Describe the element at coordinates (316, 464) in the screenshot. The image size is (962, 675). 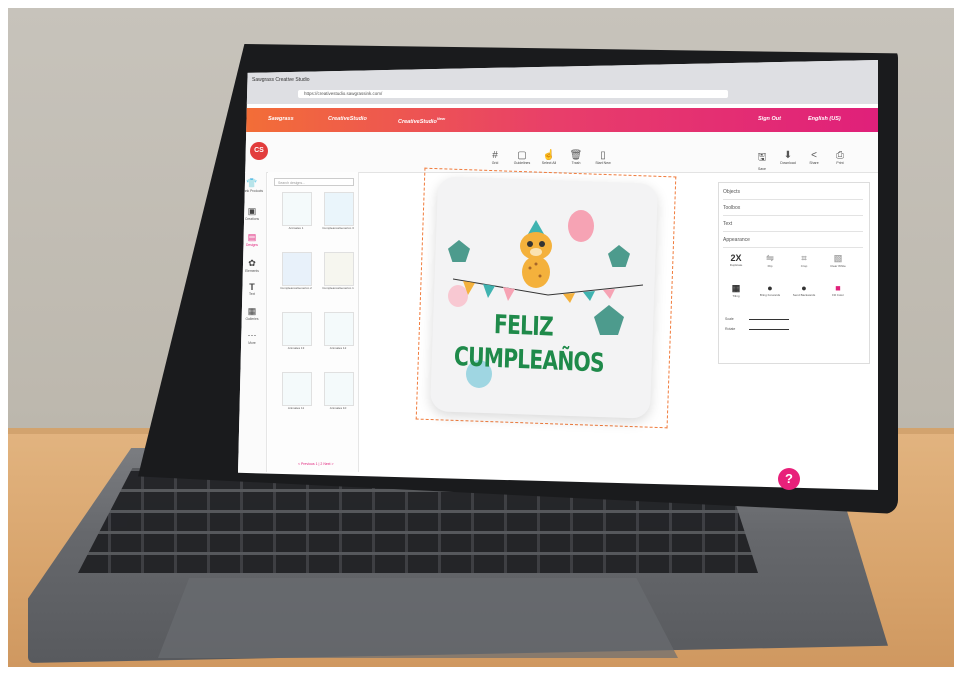
I see `pagination: < Previous 1 | 2 Next >` at that location.